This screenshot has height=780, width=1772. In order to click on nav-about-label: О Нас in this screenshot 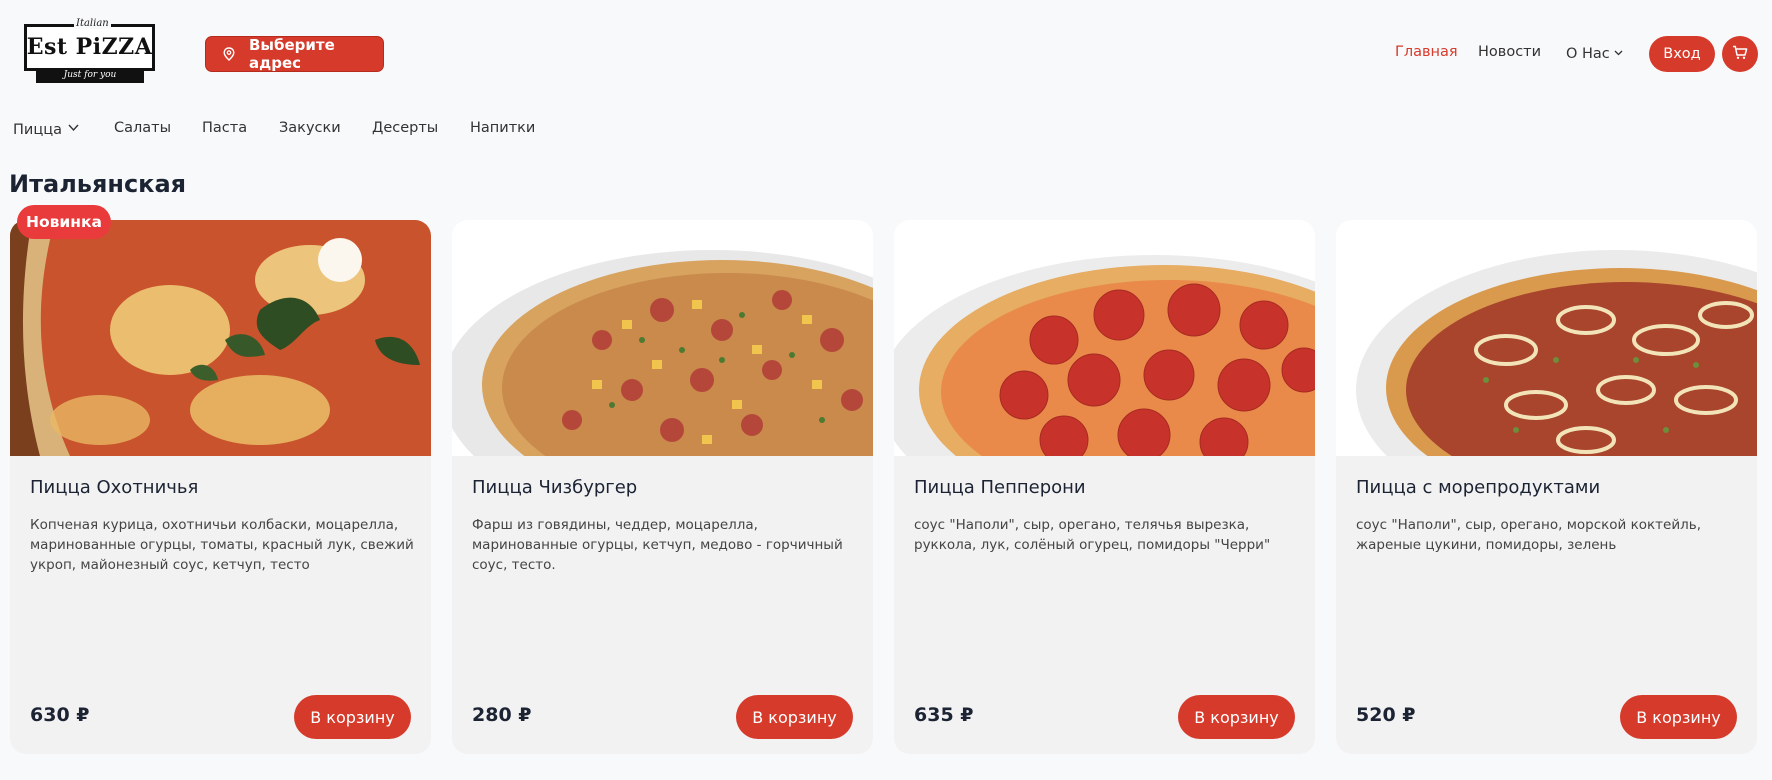, I will do `click(1588, 54)`.